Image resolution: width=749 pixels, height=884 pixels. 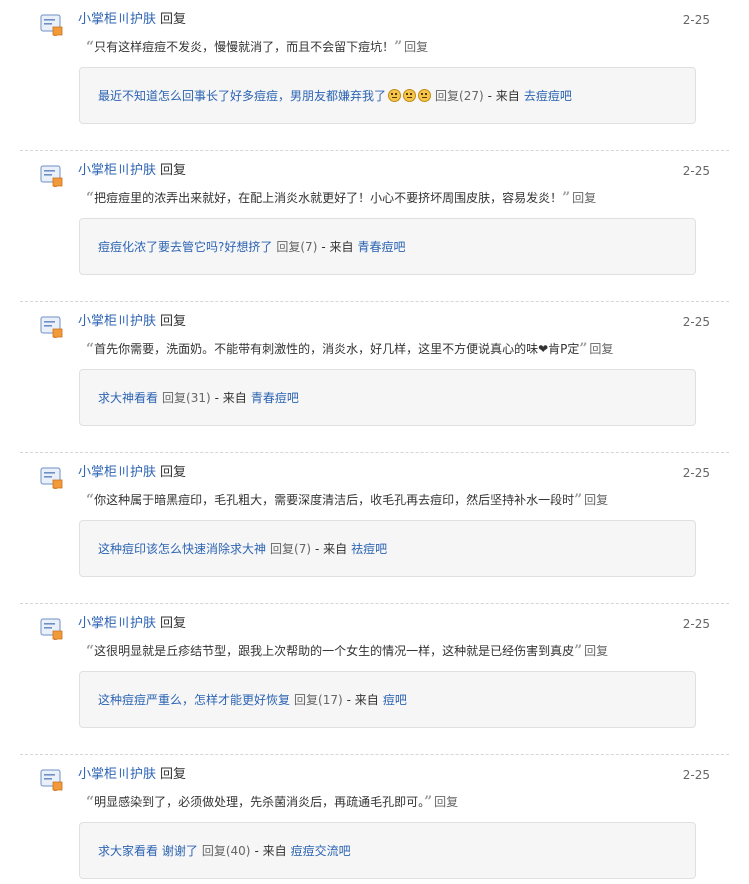 I want to click on forum-link: 痘痘交流吧, so click(x=321, y=851).